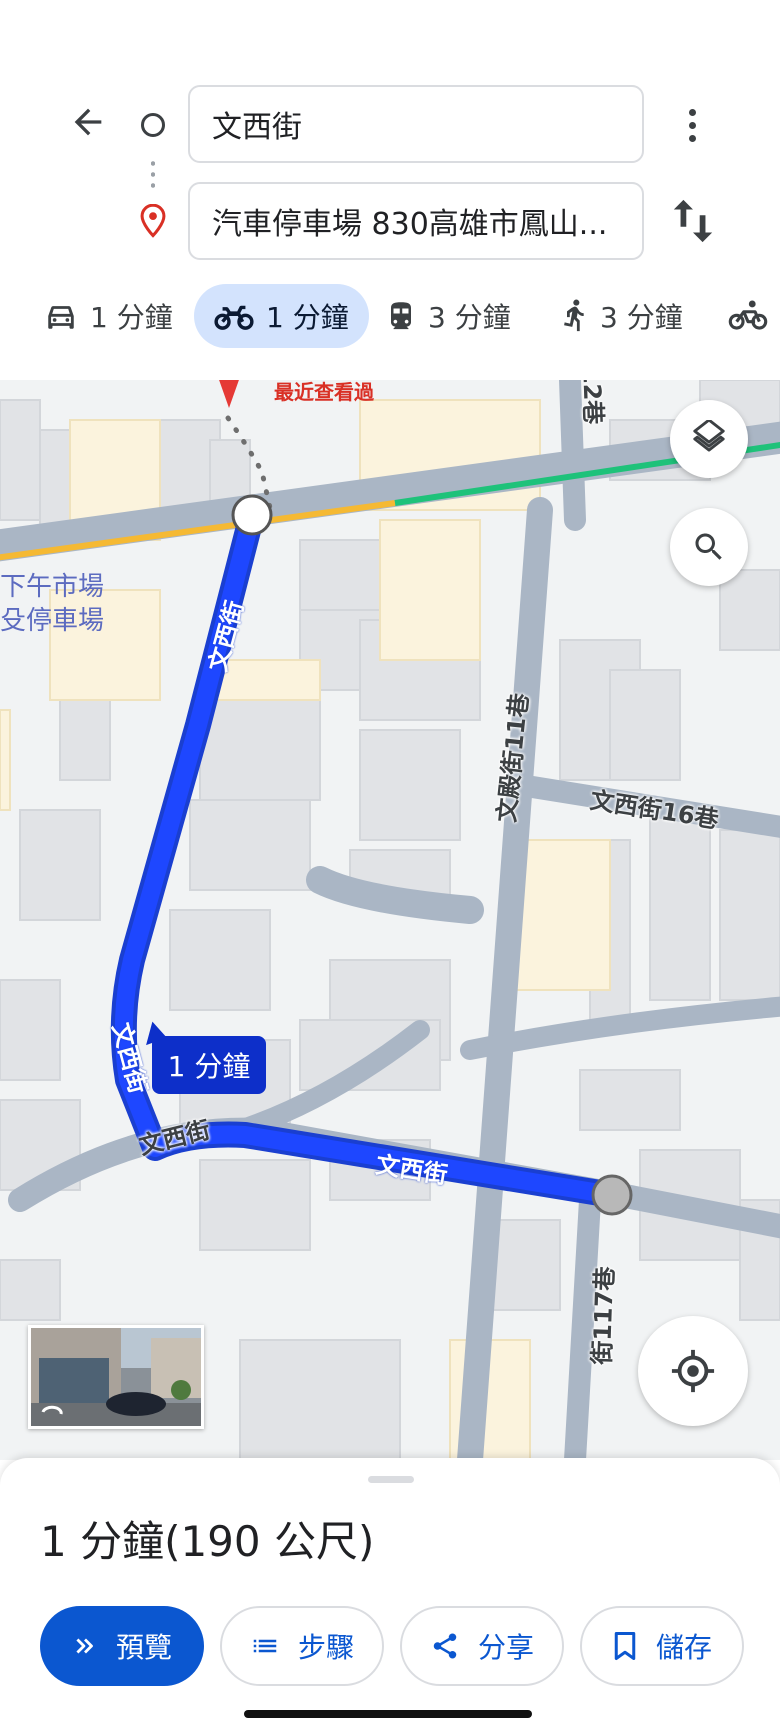  I want to click on my-location-button, so click(693, 1371).